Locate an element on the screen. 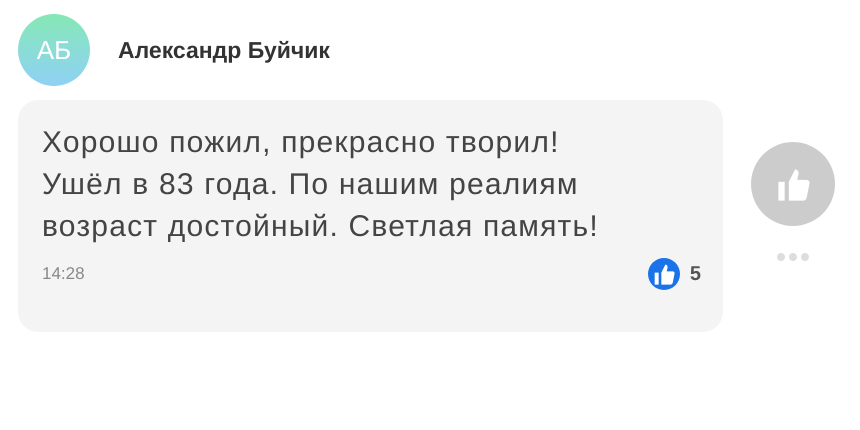 This screenshot has width=860, height=430. like-count: 5 is located at coordinates (695, 274).